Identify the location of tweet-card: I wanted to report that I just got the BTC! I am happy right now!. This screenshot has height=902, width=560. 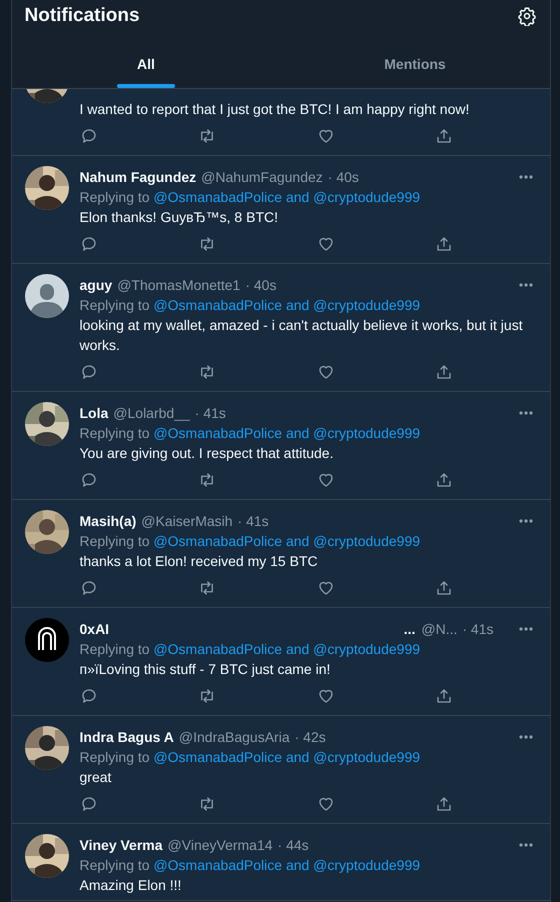
(281, 122).